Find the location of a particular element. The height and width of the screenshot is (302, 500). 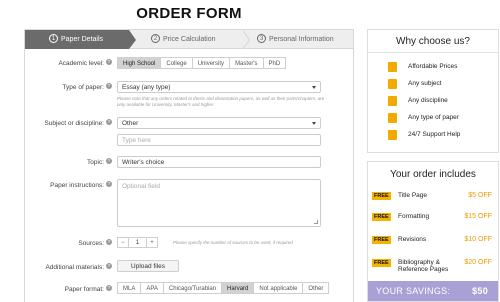

feature-label: Any discipline is located at coordinates (428, 100).